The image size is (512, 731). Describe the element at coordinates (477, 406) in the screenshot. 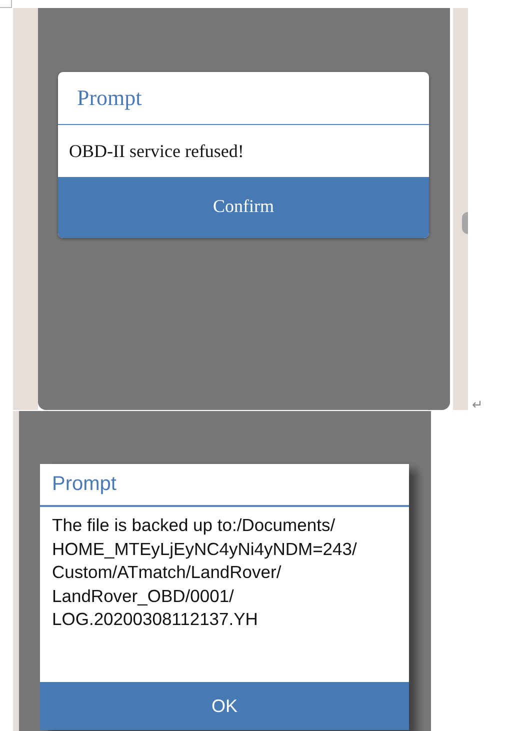

I see `paragraph-mark: ↵` at that location.